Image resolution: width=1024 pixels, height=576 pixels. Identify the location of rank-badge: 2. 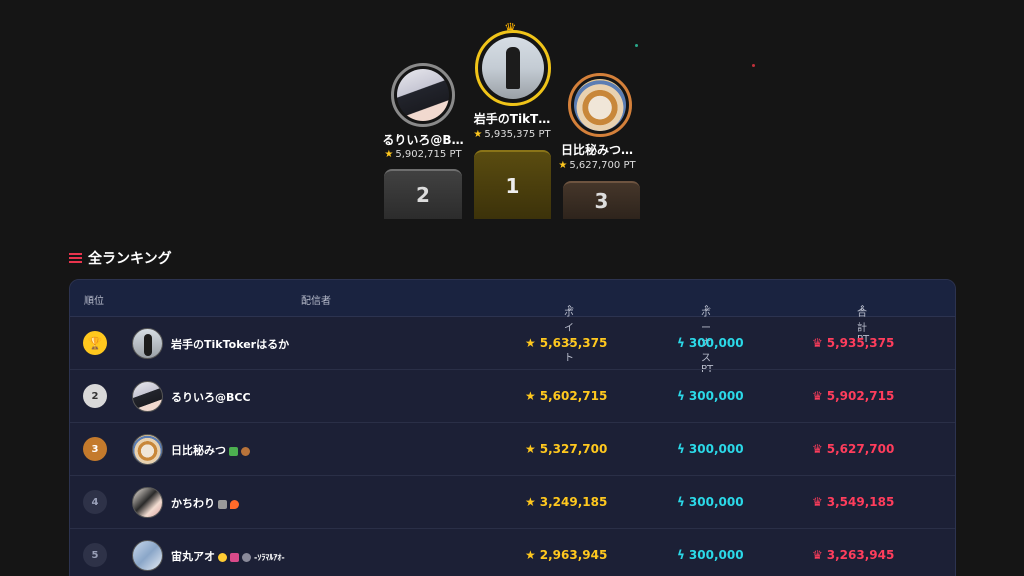
(95, 396).